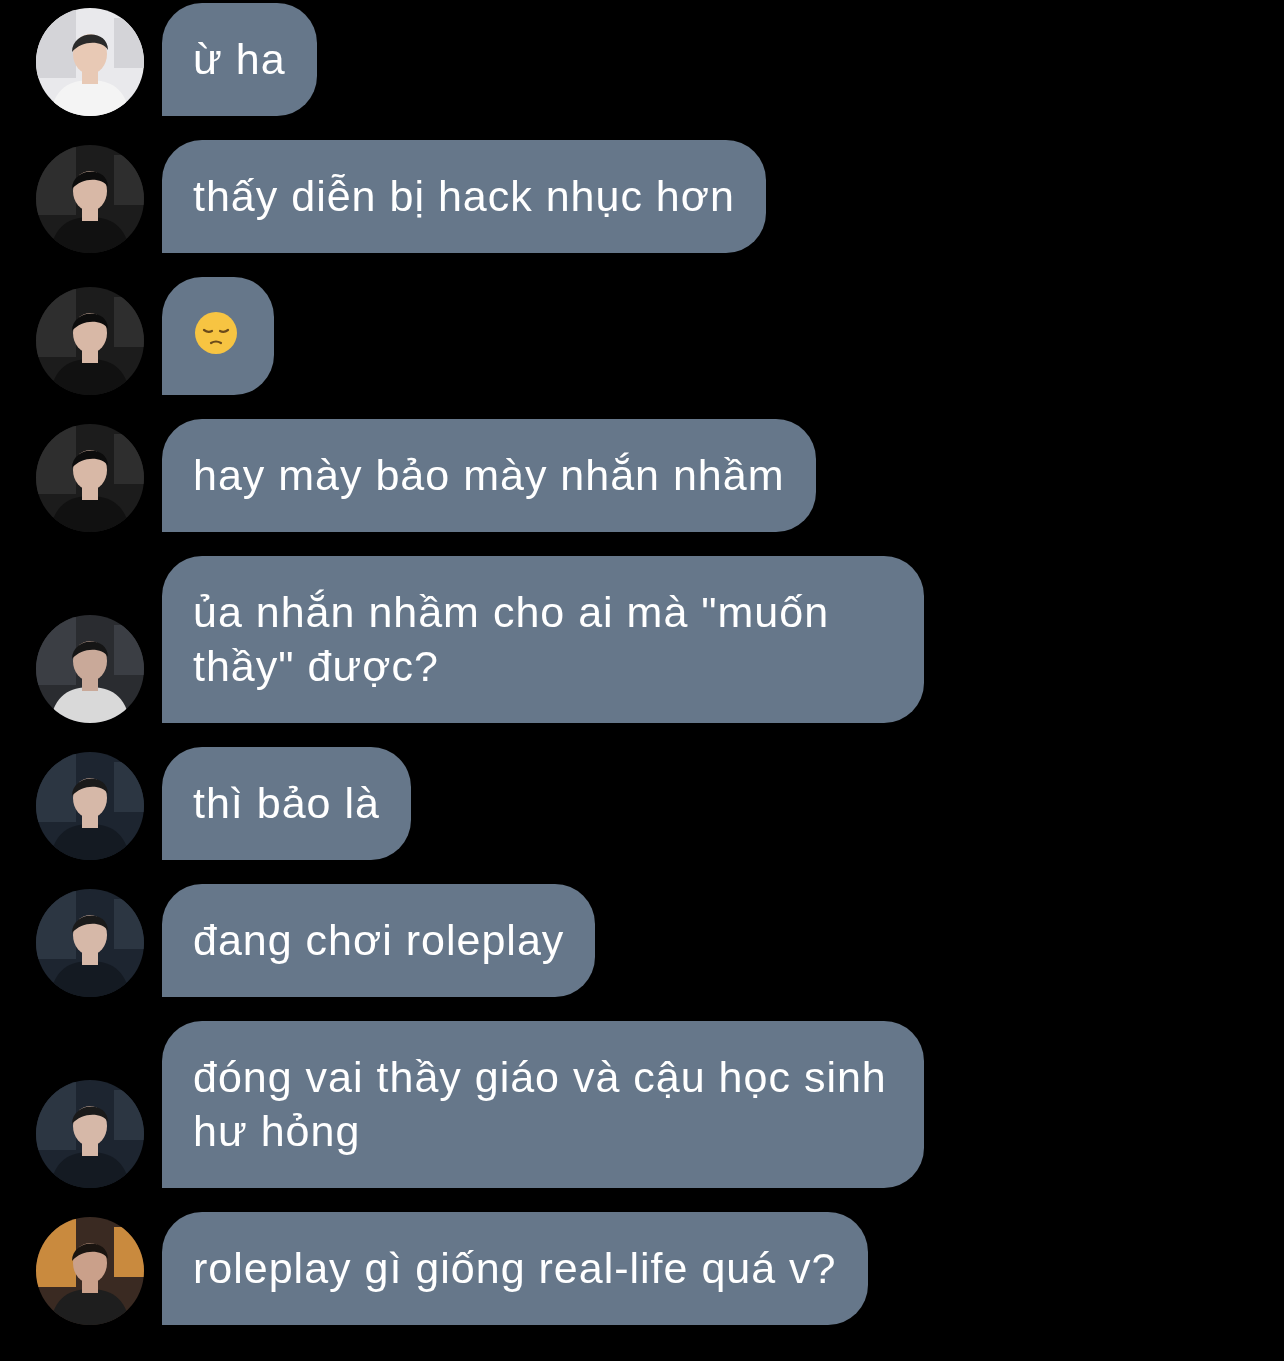  I want to click on message-bubble: thì bảo là, so click(286, 803).